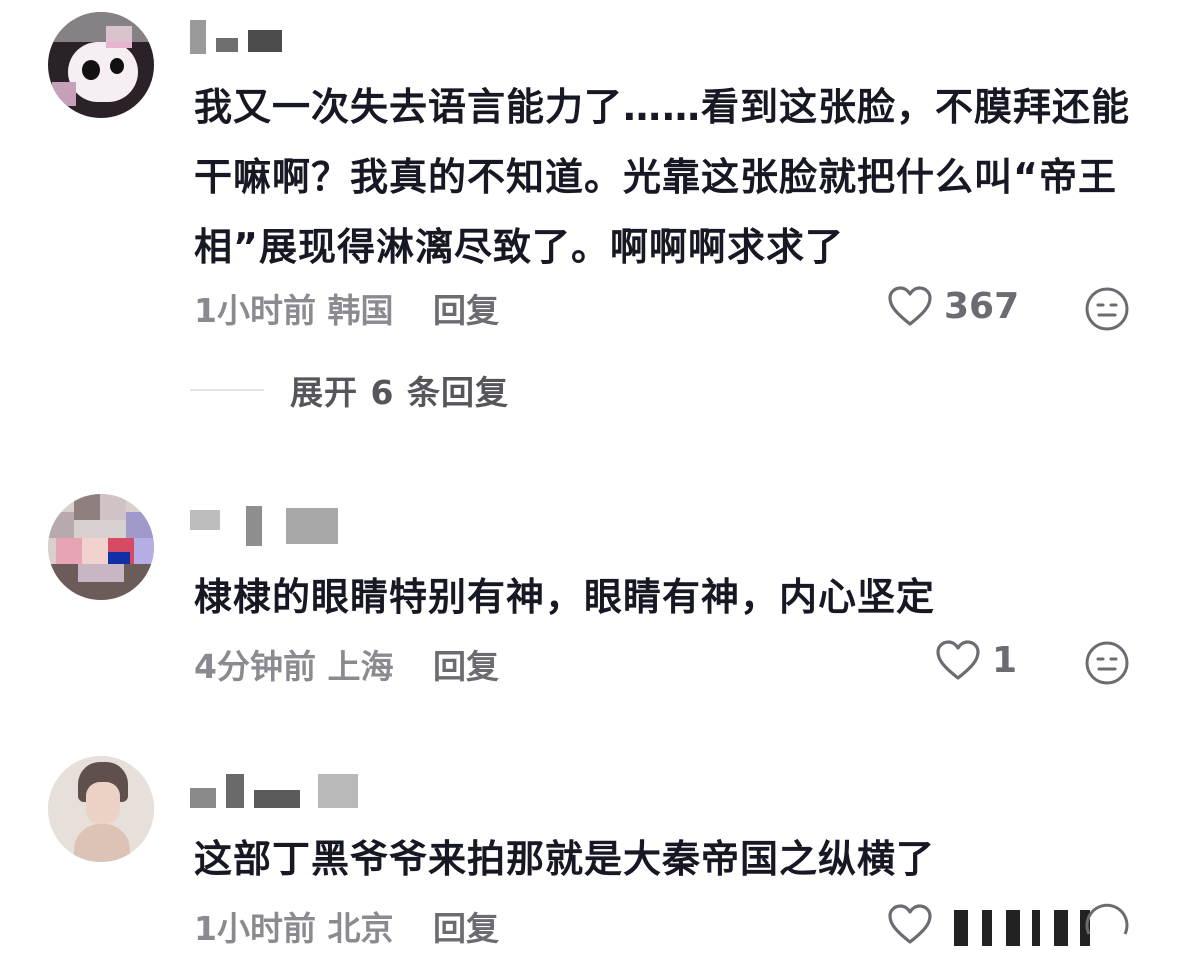 This screenshot has width=1179, height=964. I want to click on like-button: 1, so click(975, 660).